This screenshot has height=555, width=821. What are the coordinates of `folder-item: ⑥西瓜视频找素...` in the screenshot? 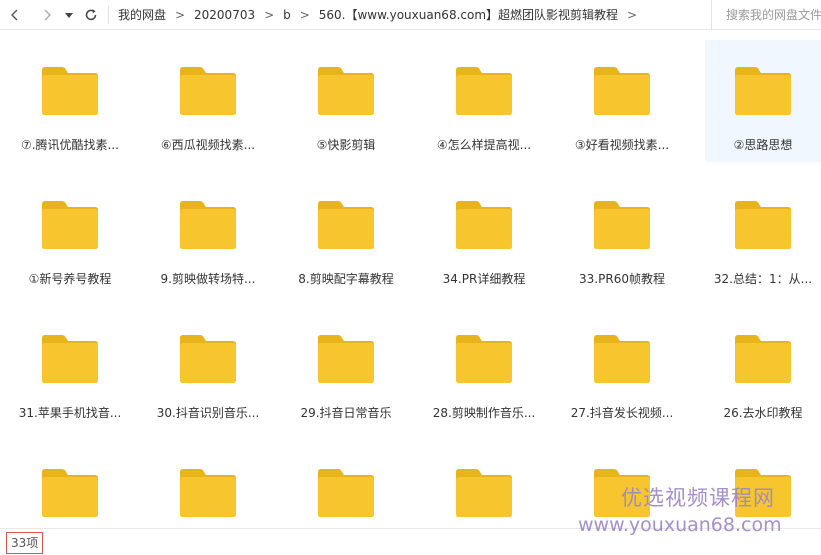 It's located at (208, 101).